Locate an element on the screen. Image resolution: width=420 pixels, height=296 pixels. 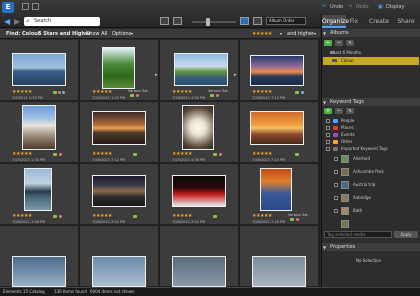
media-cell: ★★★★★ 7/26/2011 3:51 PM is located at coordinates (199, 194).